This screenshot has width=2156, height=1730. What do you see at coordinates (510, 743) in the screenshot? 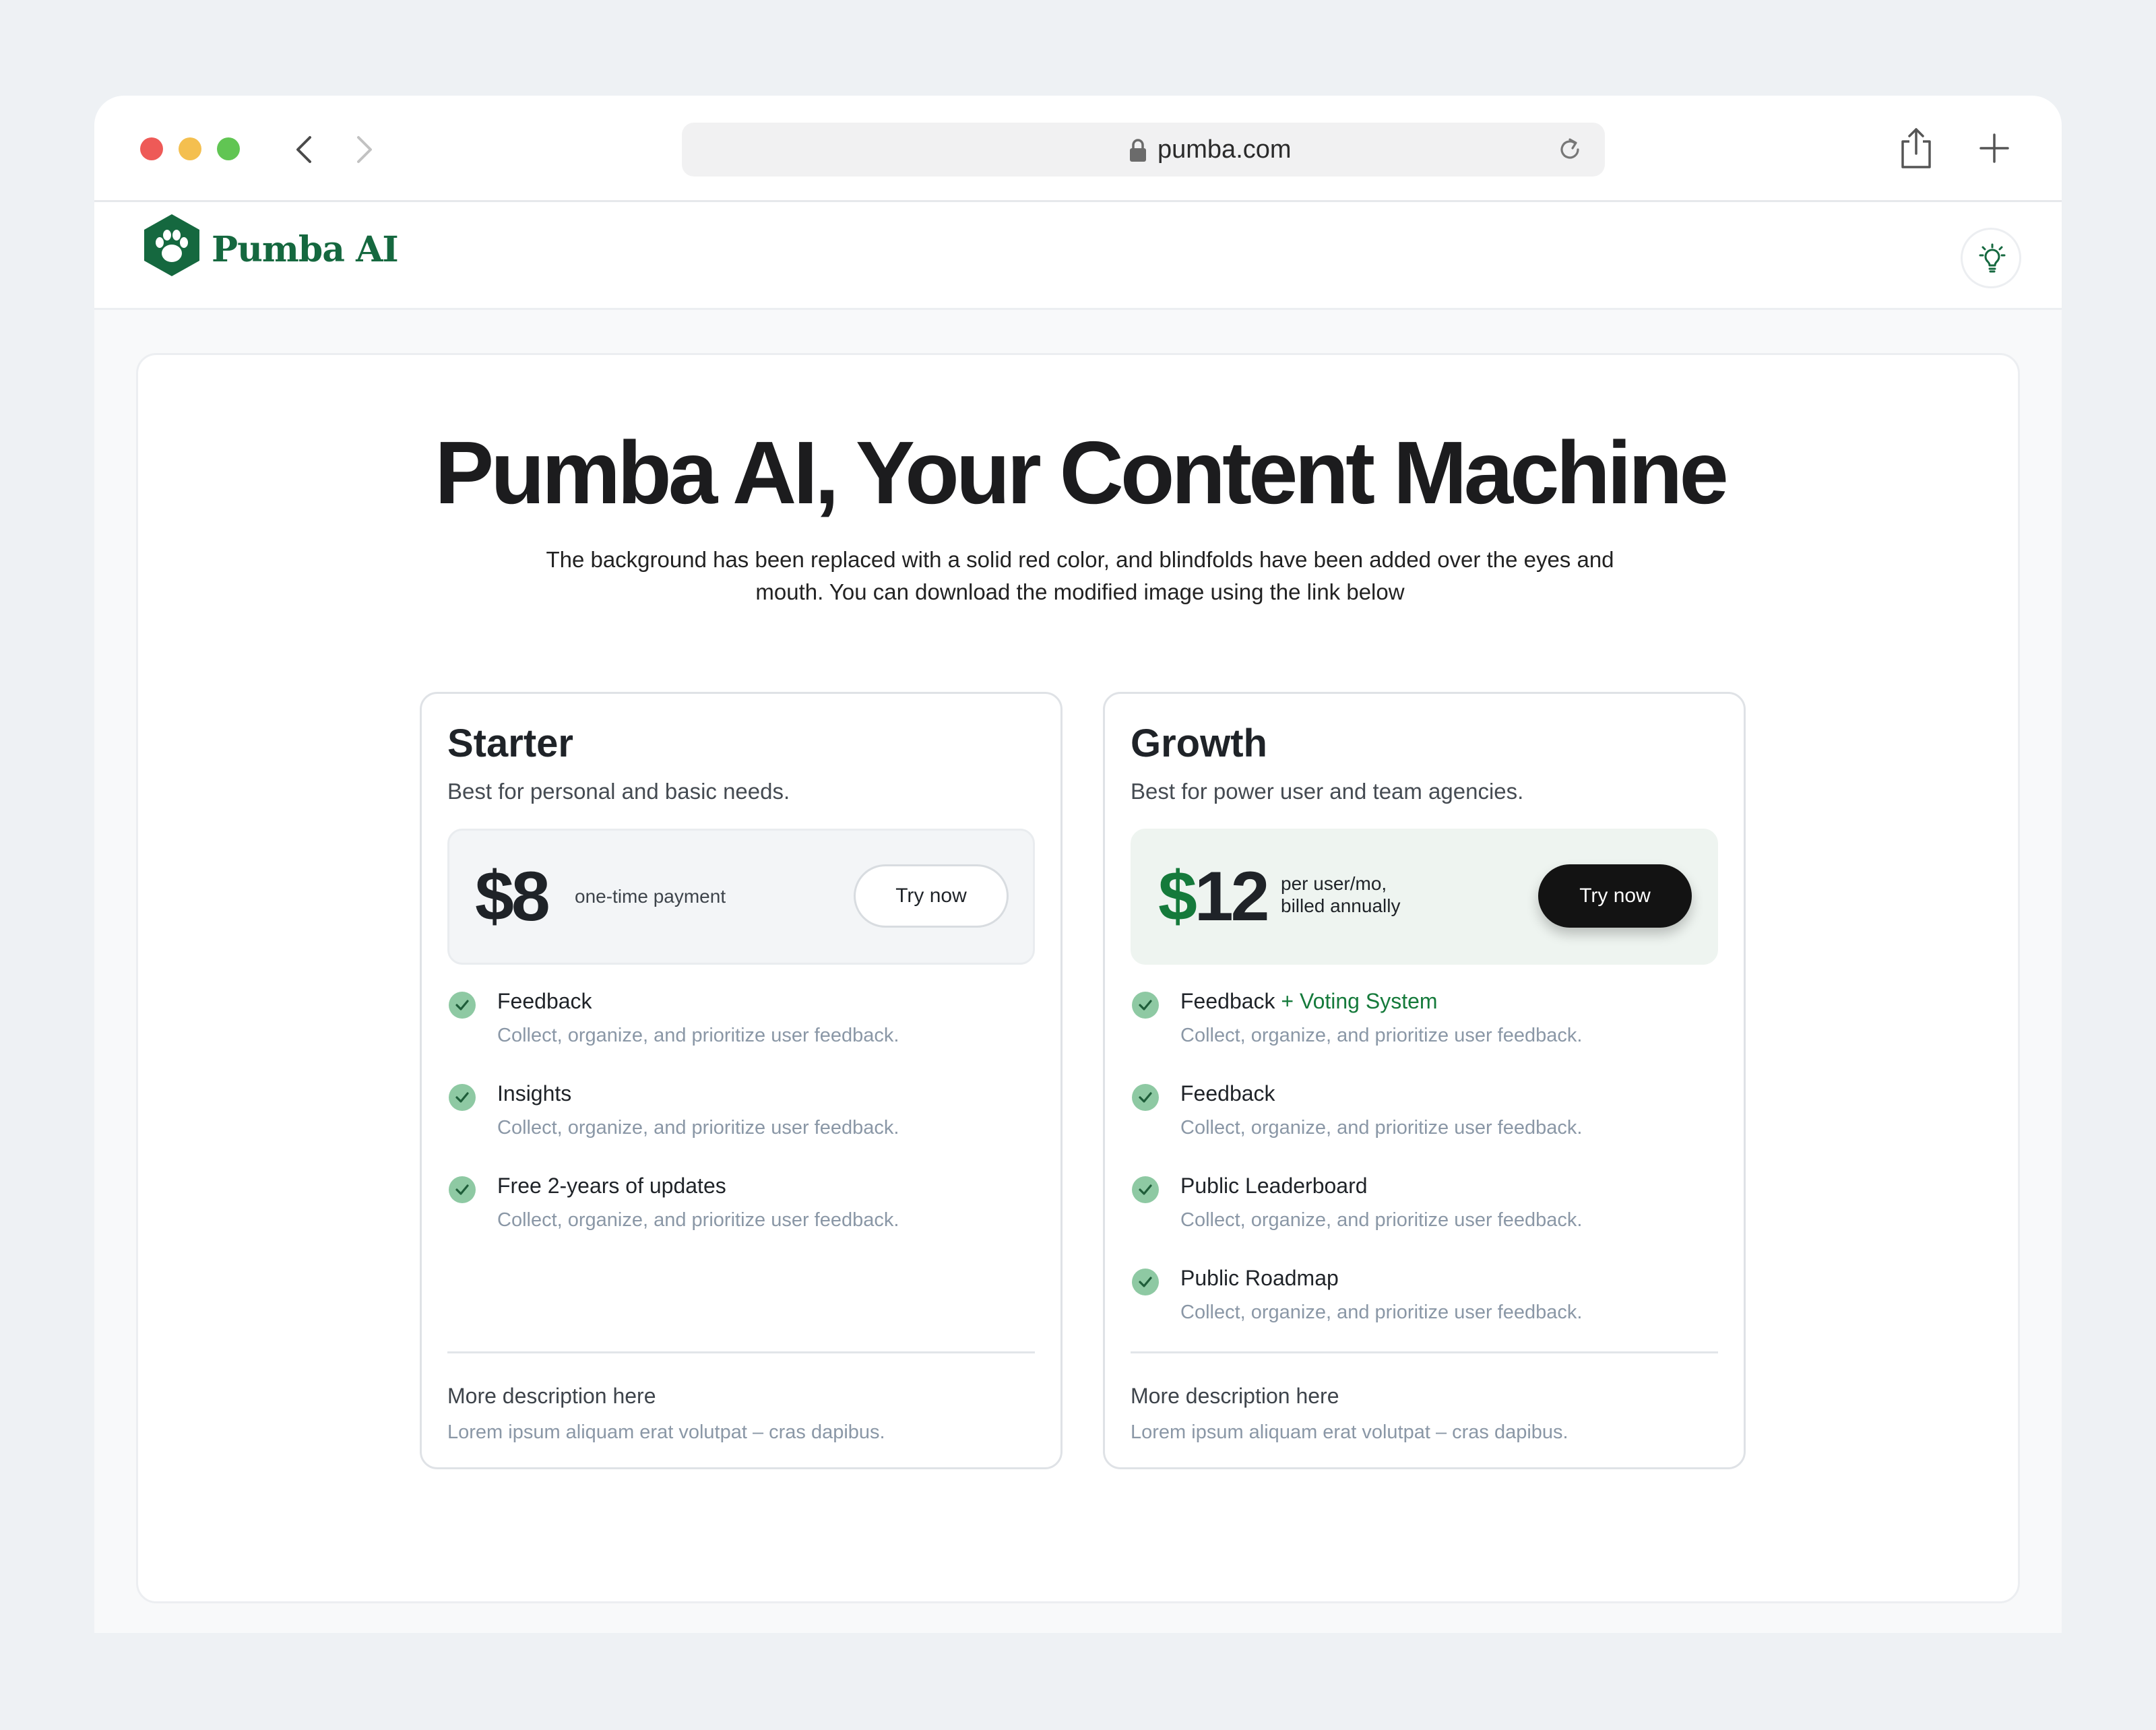
I see `plan-name: Starter` at bounding box center [510, 743].